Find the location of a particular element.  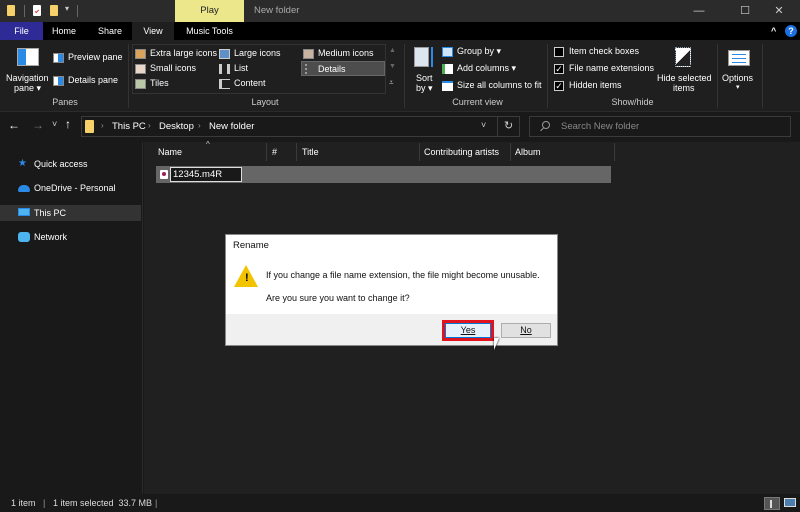

contextual-tab-label: Play is located at coordinates (209, 10).